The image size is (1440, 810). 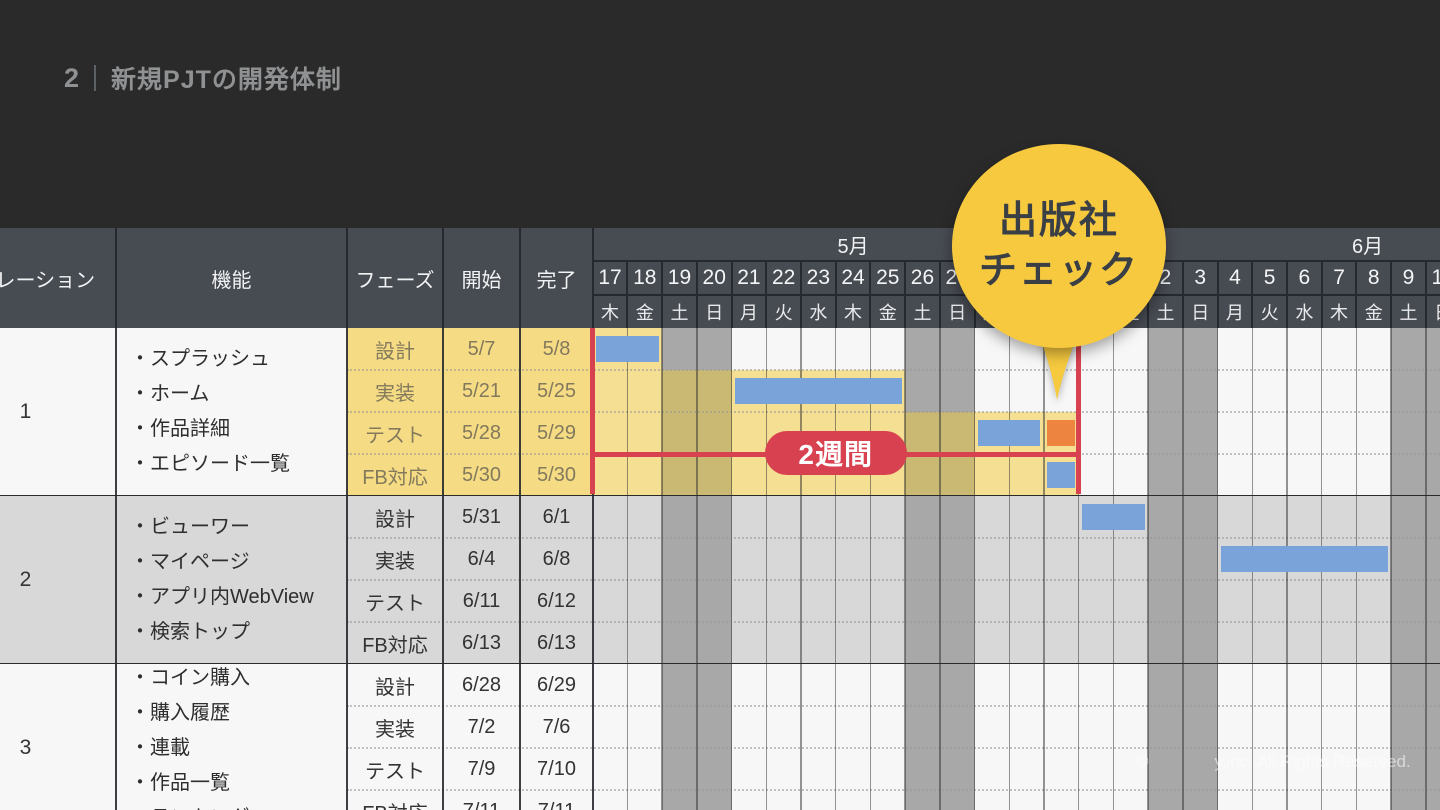 What do you see at coordinates (238, 737) in the screenshot?
I see `feature-list: ・コイン購入・購入履歴・連載・作品一覧・ランキング` at bounding box center [238, 737].